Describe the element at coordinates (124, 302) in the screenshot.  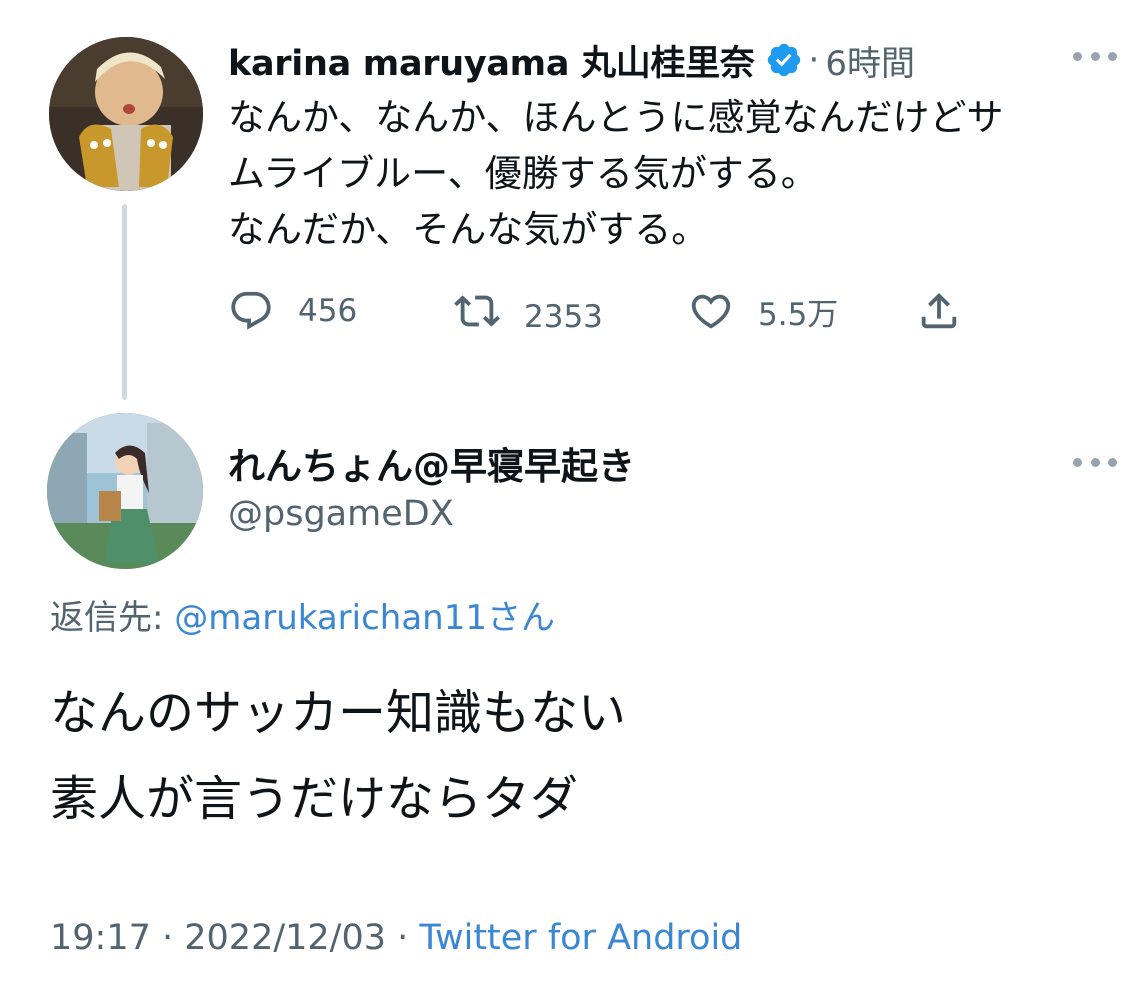
I see `thread-connector-line` at that location.